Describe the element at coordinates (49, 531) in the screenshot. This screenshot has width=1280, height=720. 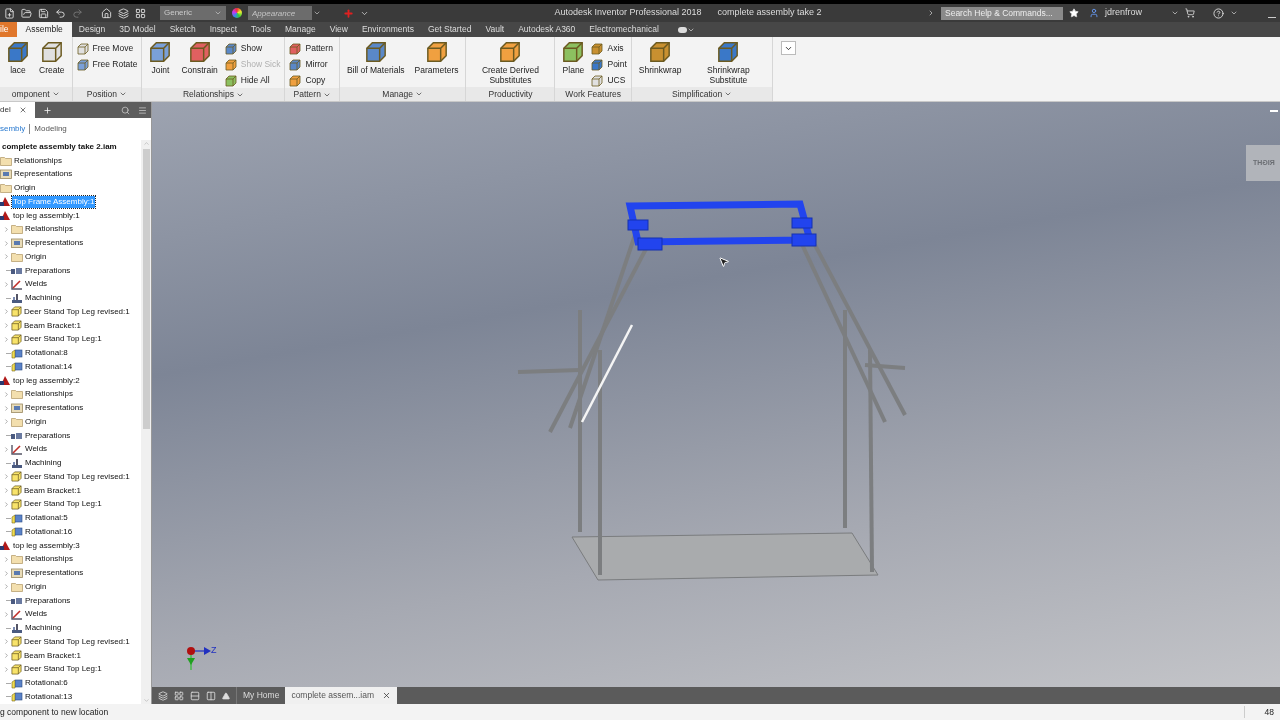
I see `tree-item: Rotational:16` at that location.